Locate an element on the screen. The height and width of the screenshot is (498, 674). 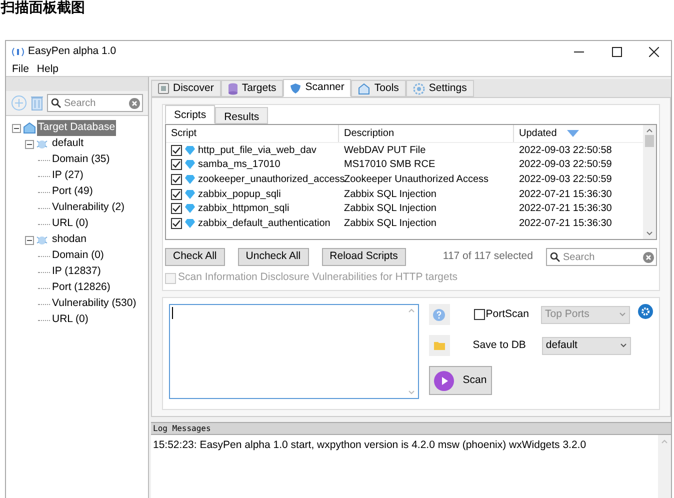
table-cell-text: samba_ms_17010 is located at coordinates (239, 165).